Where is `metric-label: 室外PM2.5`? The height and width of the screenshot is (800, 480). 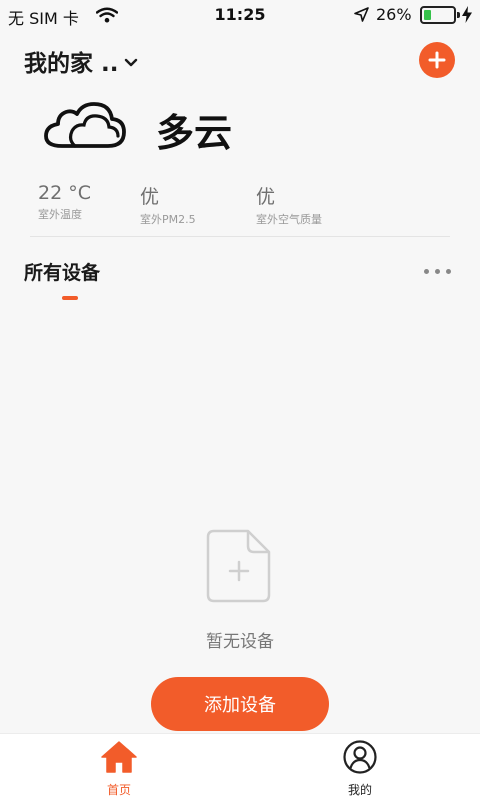
metric-label: 室外PM2.5 is located at coordinates (168, 219).